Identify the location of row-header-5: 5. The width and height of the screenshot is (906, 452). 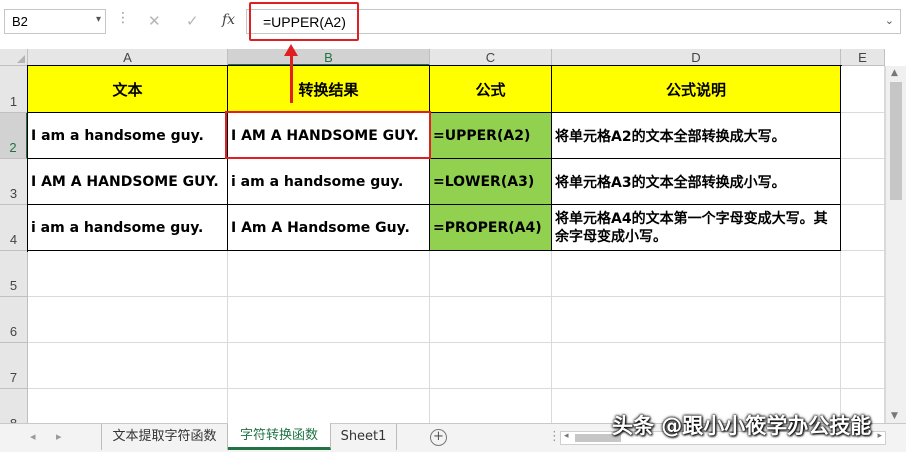
(14, 274).